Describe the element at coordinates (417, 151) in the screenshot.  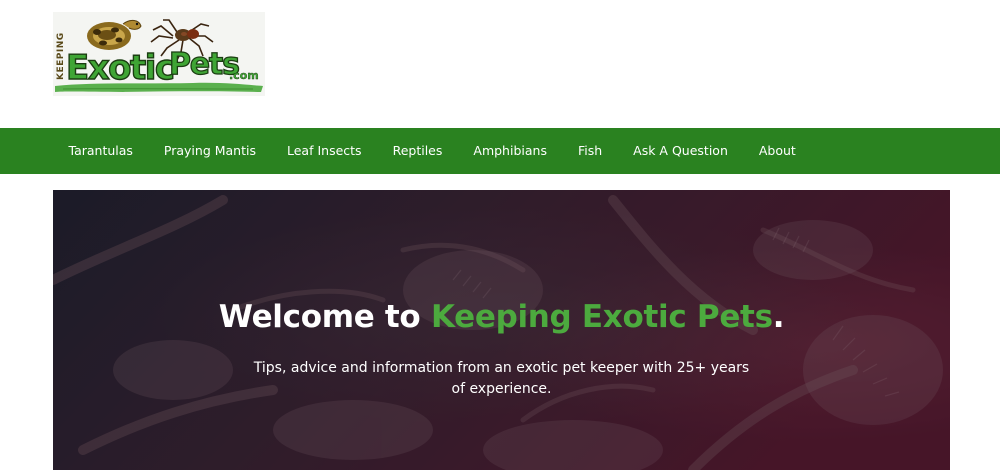
I see `nav-item-reptiles: Reptiles` at that location.